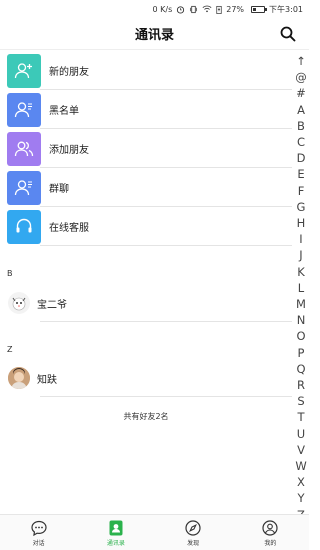  What do you see at coordinates (286, 9) in the screenshot?
I see `clock: 下午3:01` at bounding box center [286, 9].